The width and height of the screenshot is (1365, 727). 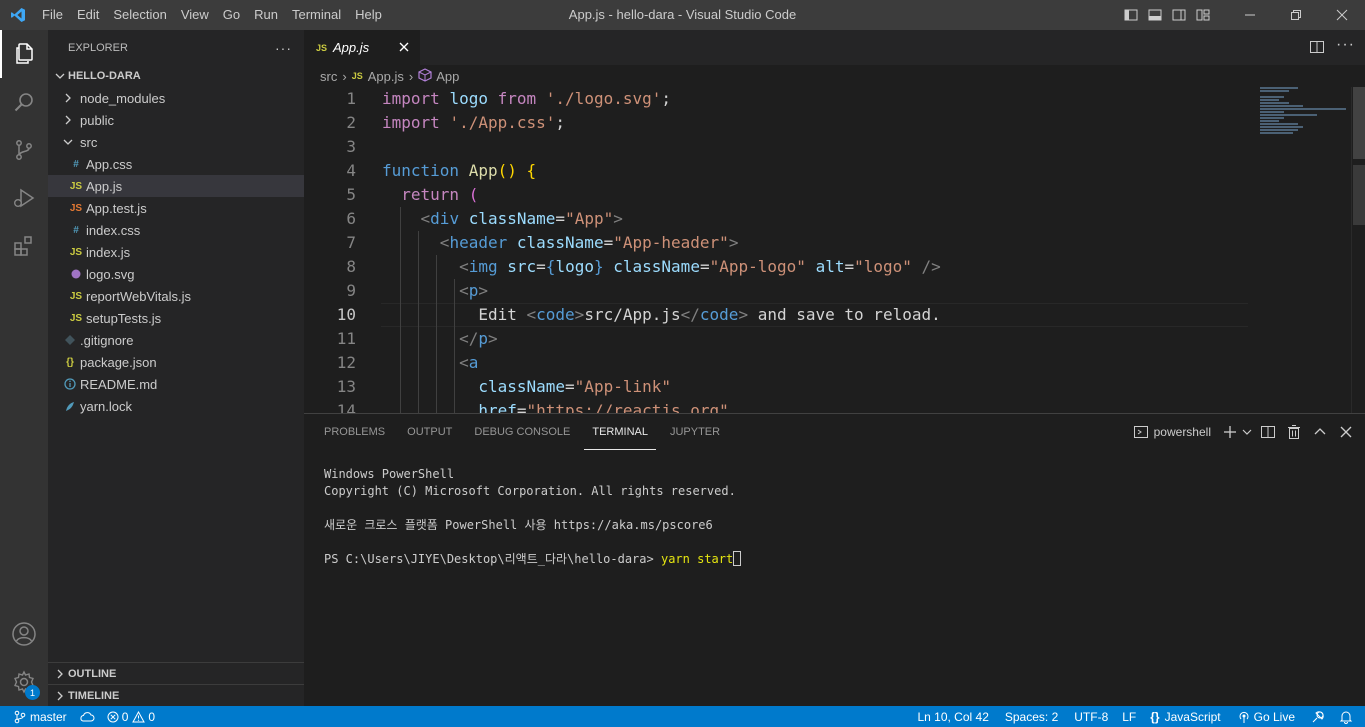 I want to click on encoding: UTF-8, so click(x=1091, y=716).